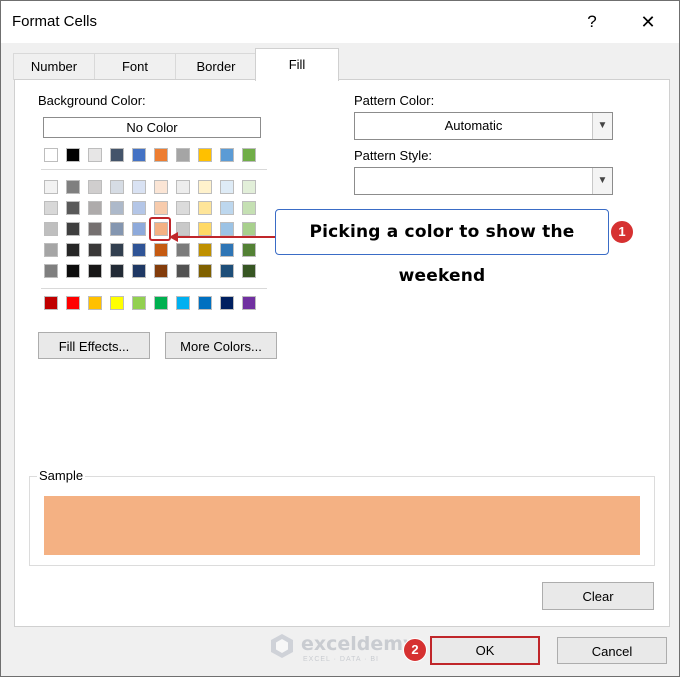 The image size is (680, 677). Describe the element at coordinates (135, 66) in the screenshot. I see `tab-font: Font` at that location.